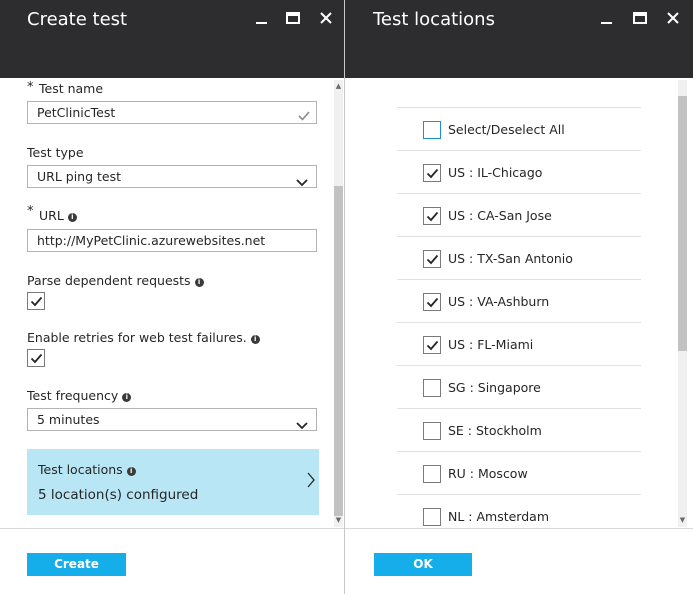 The image size is (693, 594). Describe the element at coordinates (71, 88) in the screenshot. I see `test-name-label: Test name` at that location.